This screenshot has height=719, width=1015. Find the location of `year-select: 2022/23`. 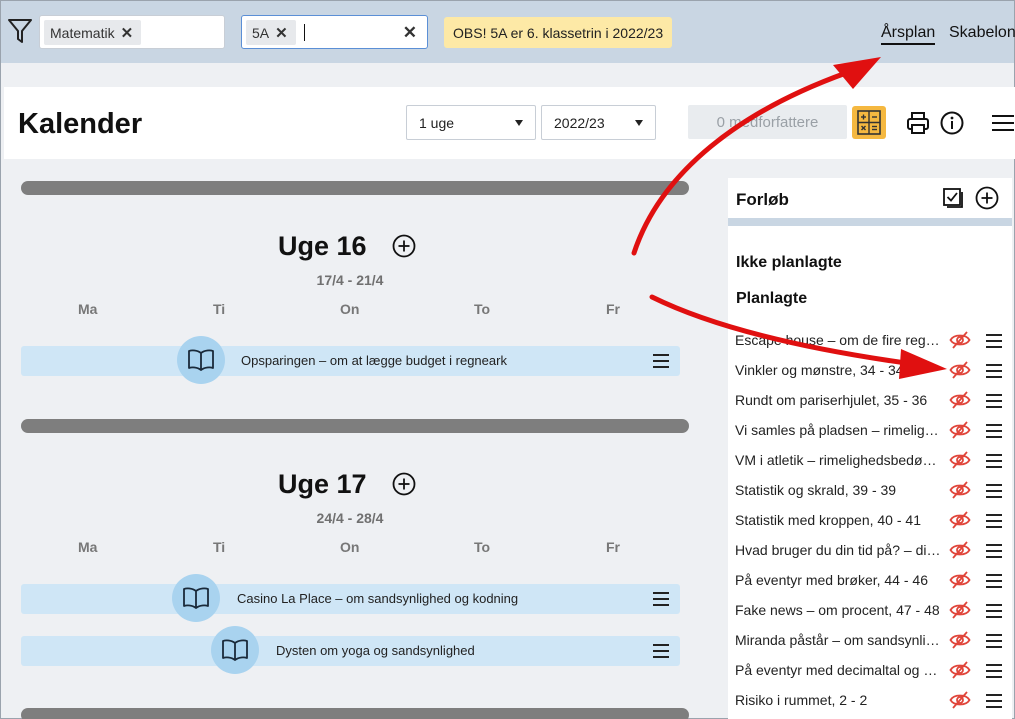

year-select: 2022/23 is located at coordinates (598, 122).